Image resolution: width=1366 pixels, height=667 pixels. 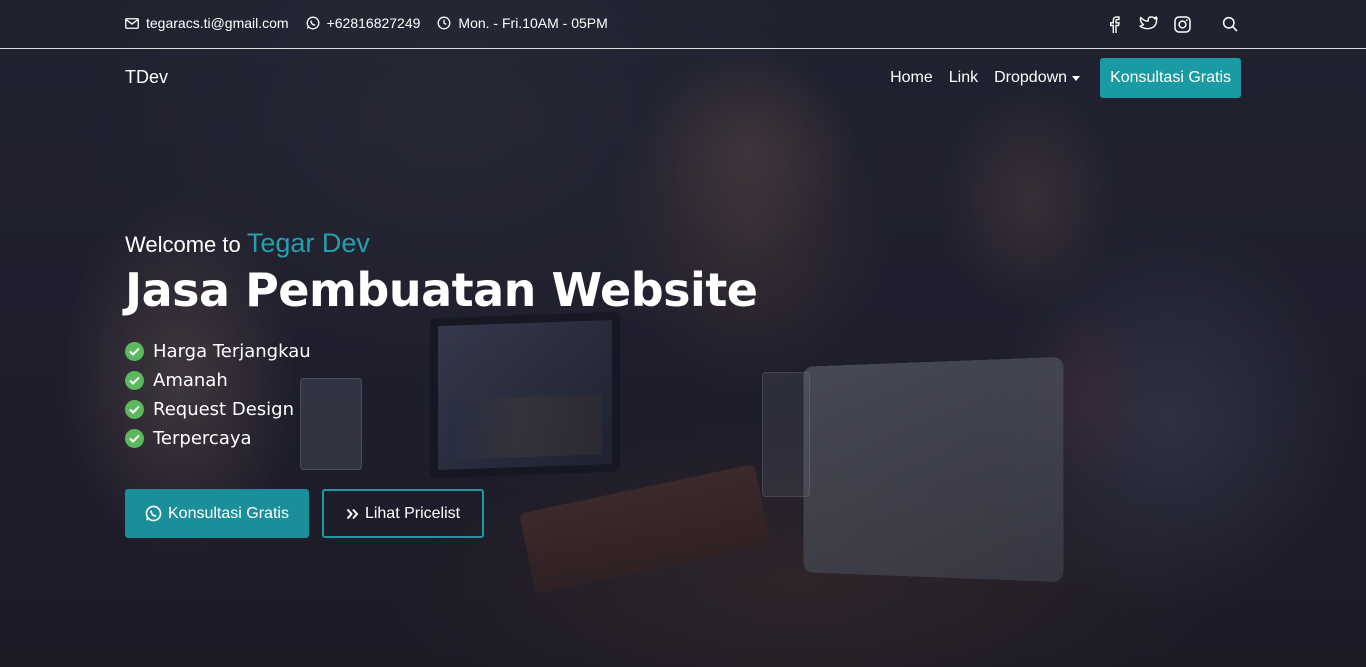 I want to click on hero-headline: Jasa Pembuatan Website, so click(x=441, y=290).